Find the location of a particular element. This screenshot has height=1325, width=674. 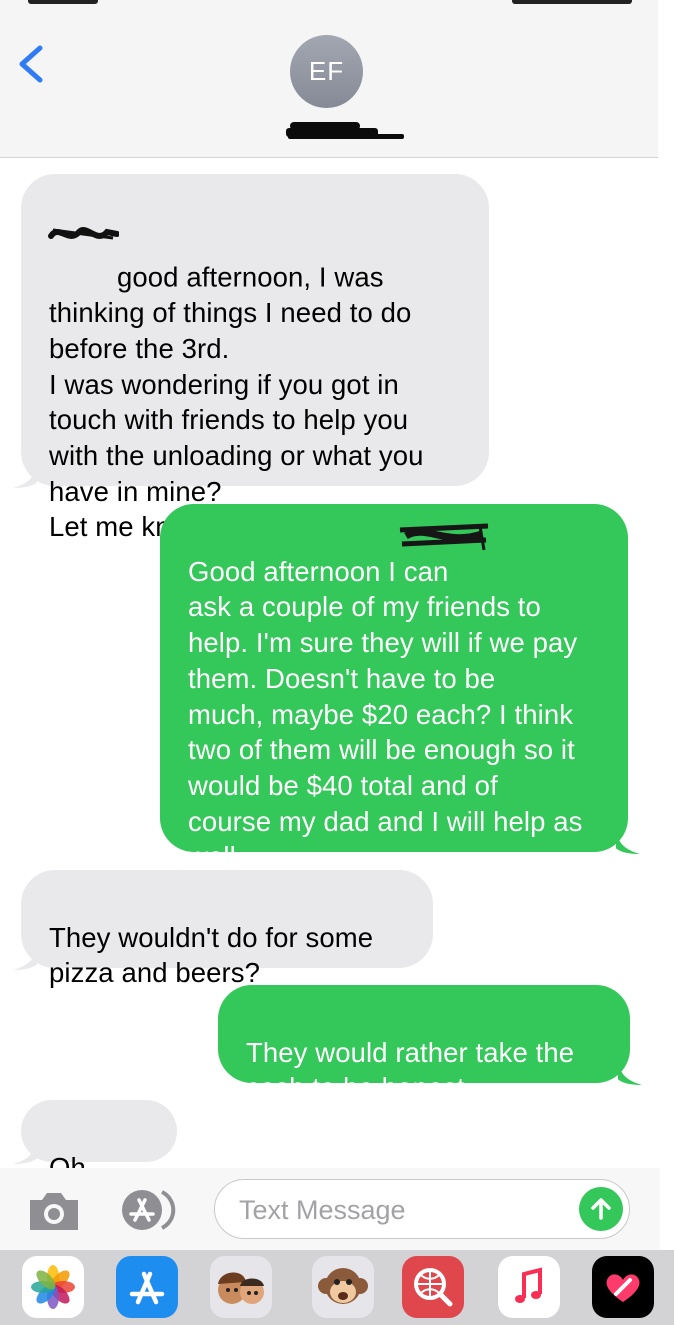

photos-app-button is located at coordinates (53, 1287).